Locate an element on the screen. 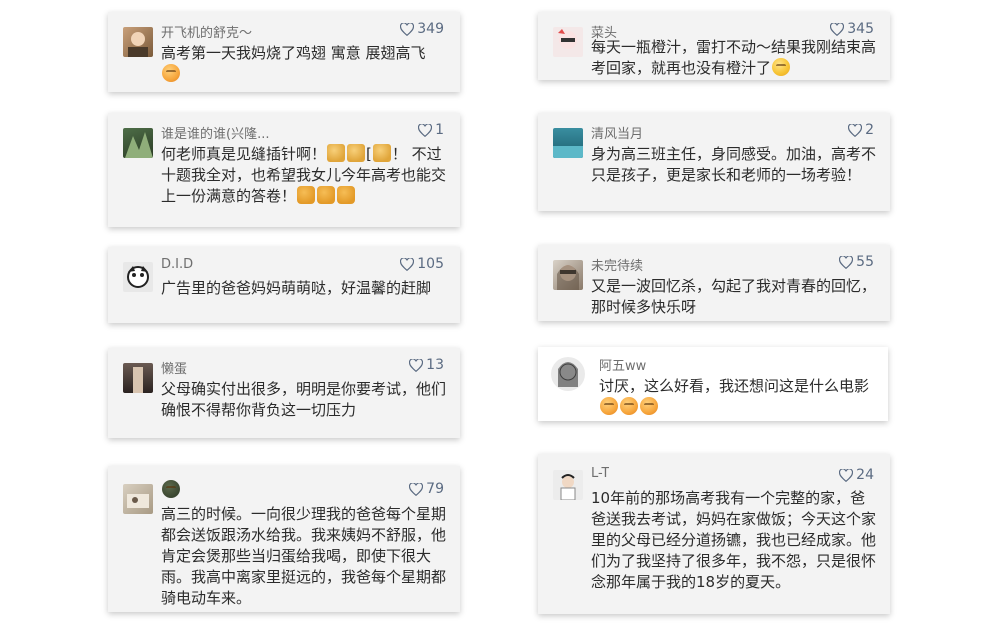 Image resolution: width=1000 pixels, height=641 pixels. like-button: 1 is located at coordinates (431, 130).